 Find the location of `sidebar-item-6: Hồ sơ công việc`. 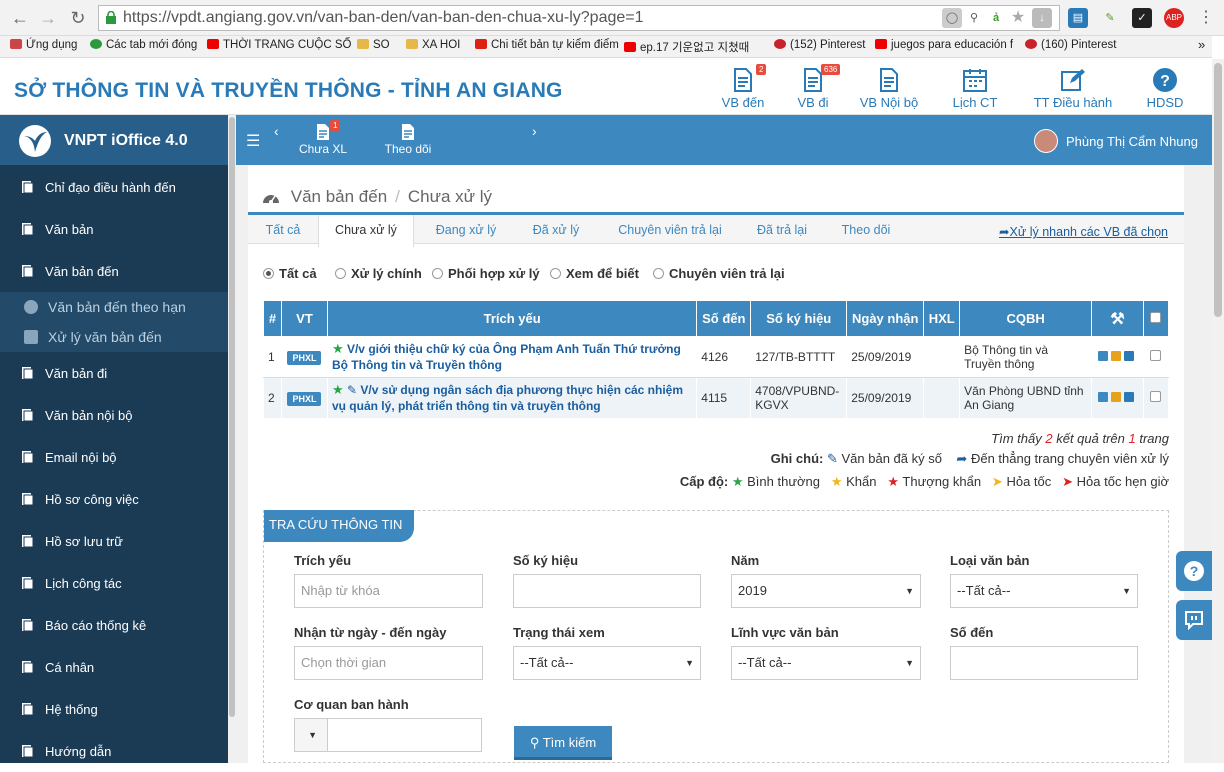

sidebar-item-6: Hồ sơ công việc is located at coordinates (114, 499).